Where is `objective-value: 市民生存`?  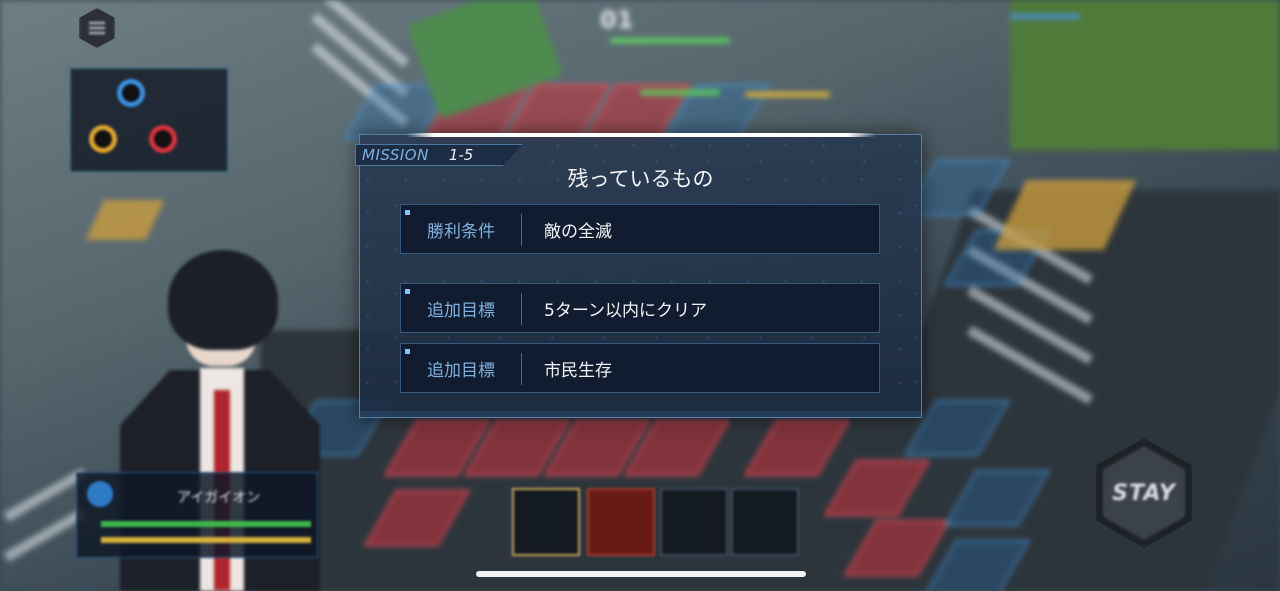
objective-value: 市民生存 is located at coordinates (578, 370).